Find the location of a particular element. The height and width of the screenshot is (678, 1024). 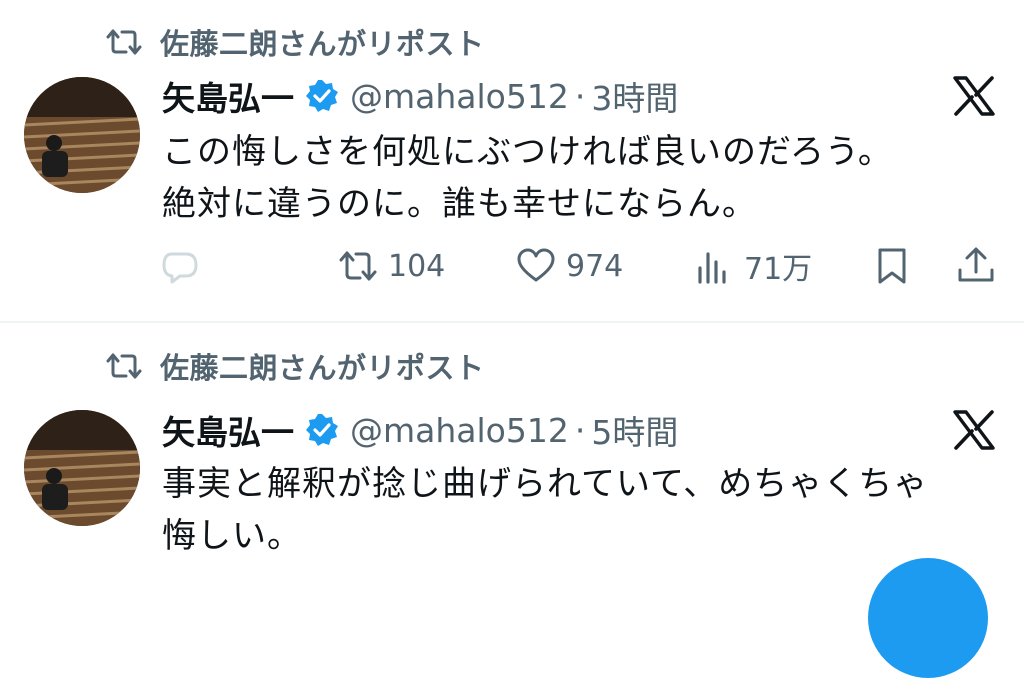

like-button: 974 is located at coordinates (569, 266).